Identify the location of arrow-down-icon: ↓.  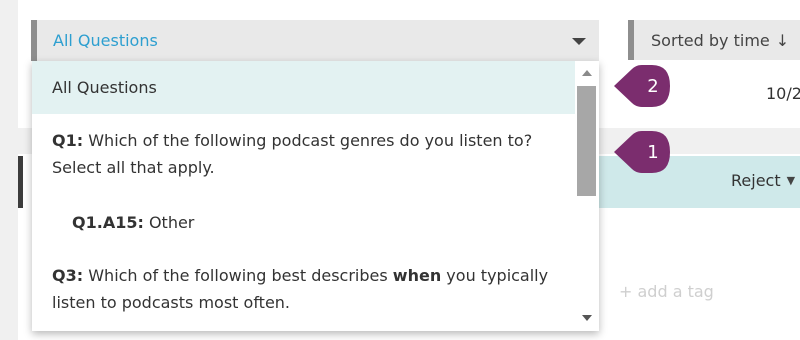
(782, 40).